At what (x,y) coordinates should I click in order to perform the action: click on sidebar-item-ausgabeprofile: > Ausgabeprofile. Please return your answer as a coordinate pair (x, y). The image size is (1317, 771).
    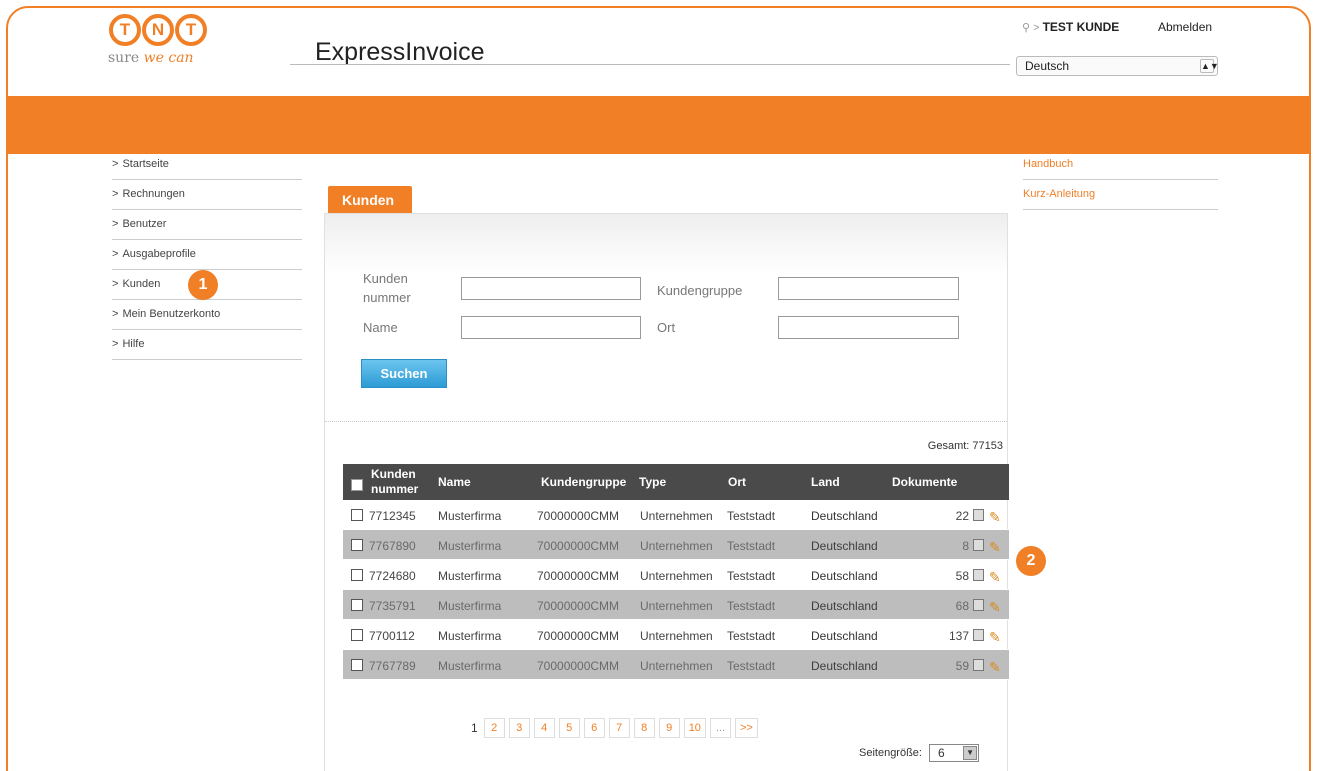
    Looking at the image, I should click on (207, 255).